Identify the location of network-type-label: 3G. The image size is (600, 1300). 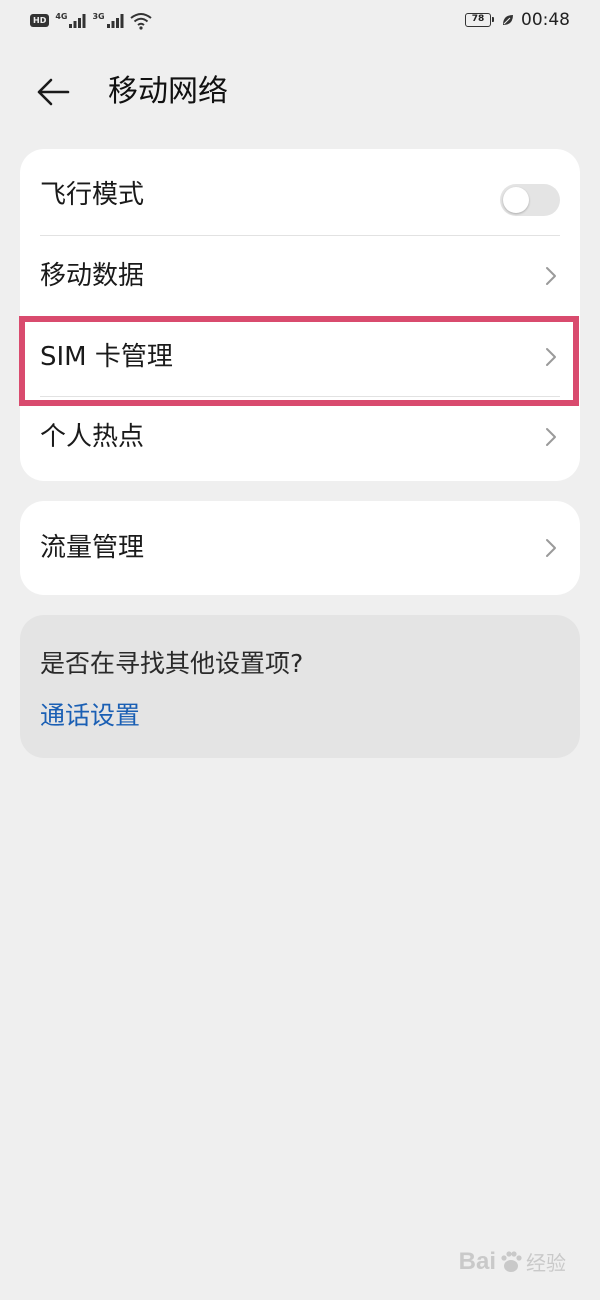
(98, 16).